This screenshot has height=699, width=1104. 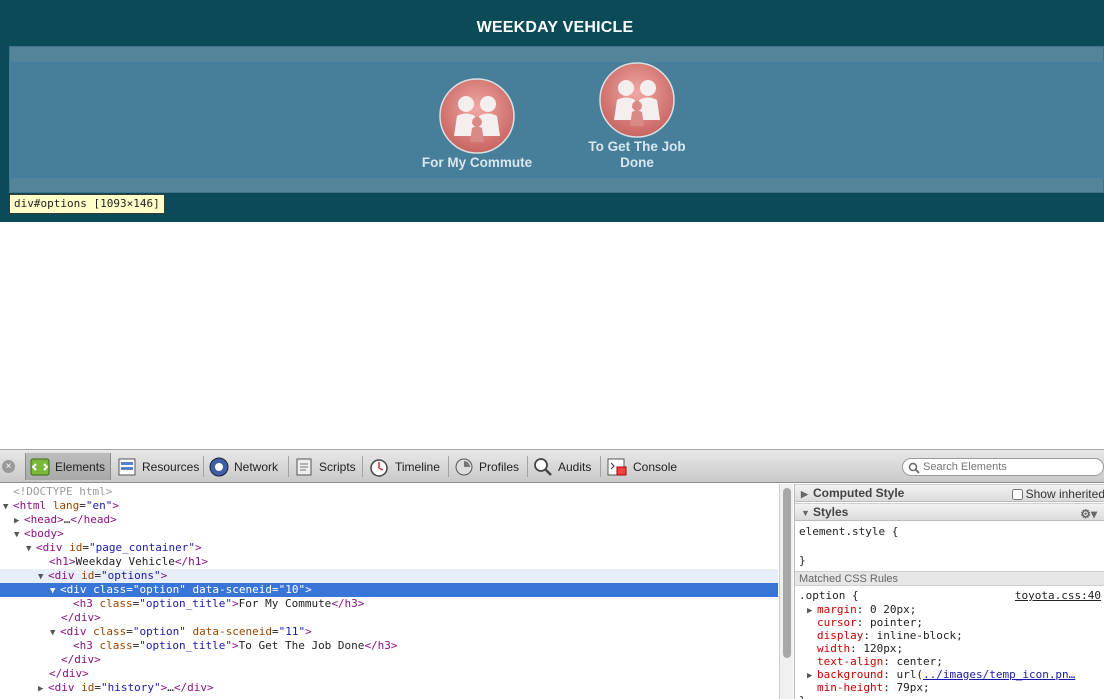 I want to click on dom-node-doctype: <!DOCTYPE html>, so click(x=389, y=492).